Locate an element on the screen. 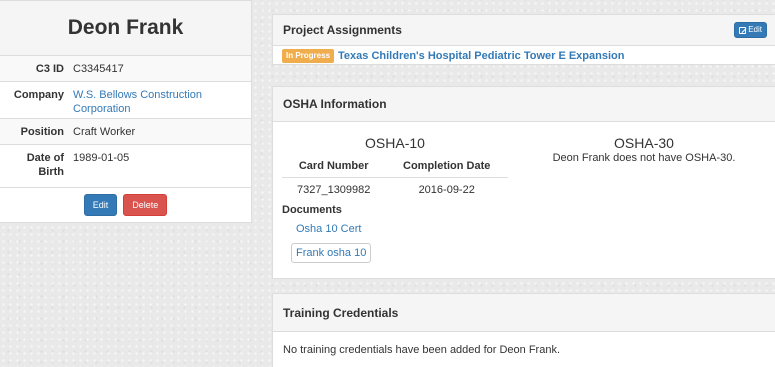  training-credentials-title: Training Credentials is located at coordinates (341, 312).